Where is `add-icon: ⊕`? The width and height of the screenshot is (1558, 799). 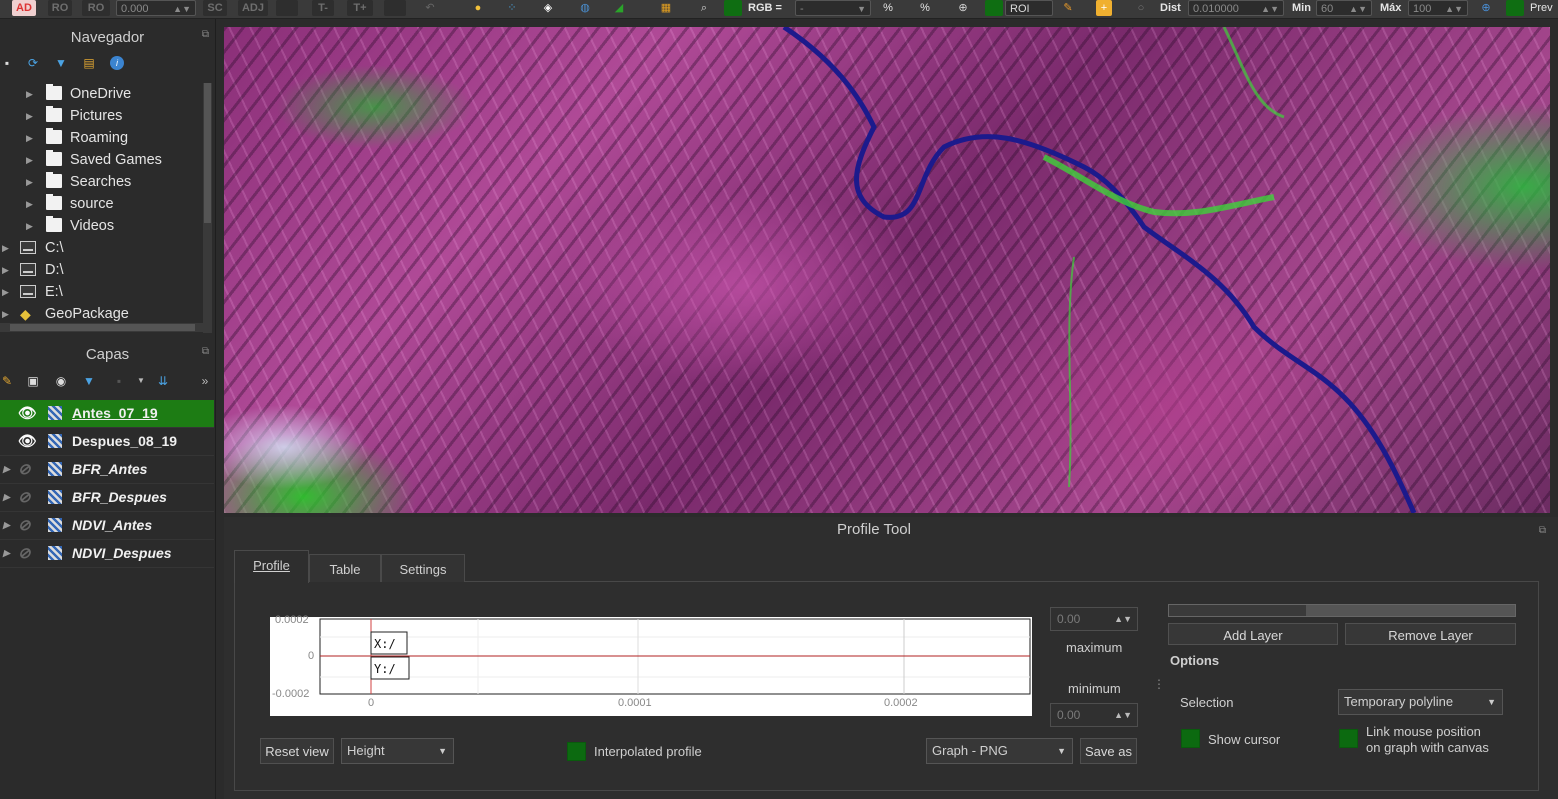
add-icon: ⊕ is located at coordinates (1486, 8).